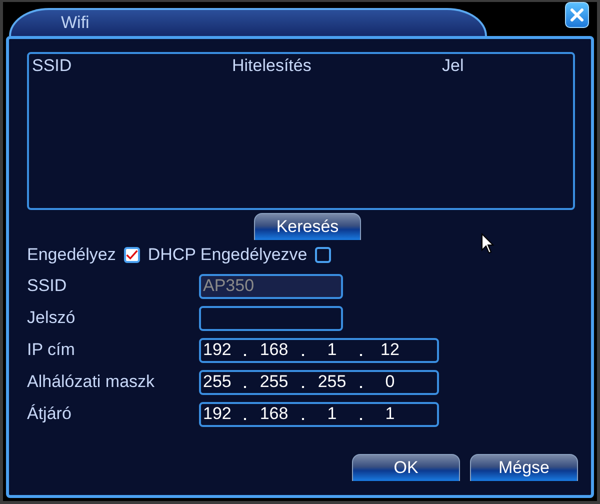 The width and height of the screenshot is (600, 504). Describe the element at coordinates (91, 382) in the screenshot. I see `field-label: Alhálózati maszk` at that location.